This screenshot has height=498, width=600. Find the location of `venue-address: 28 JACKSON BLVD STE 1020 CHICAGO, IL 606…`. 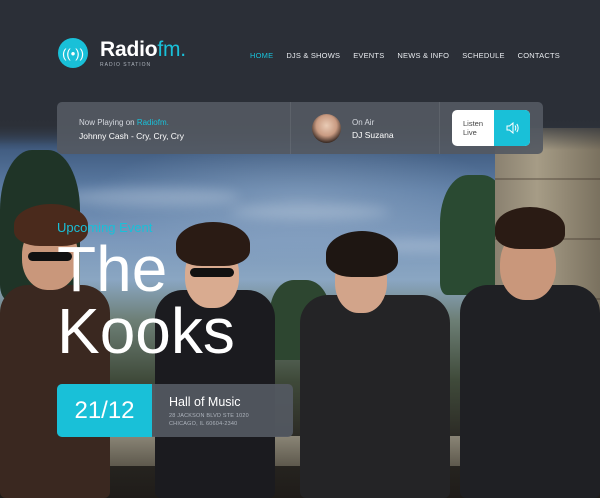

venue-address: 28 JACKSON BLVD STE 1020 CHICAGO, IL 606… is located at coordinates (209, 420).